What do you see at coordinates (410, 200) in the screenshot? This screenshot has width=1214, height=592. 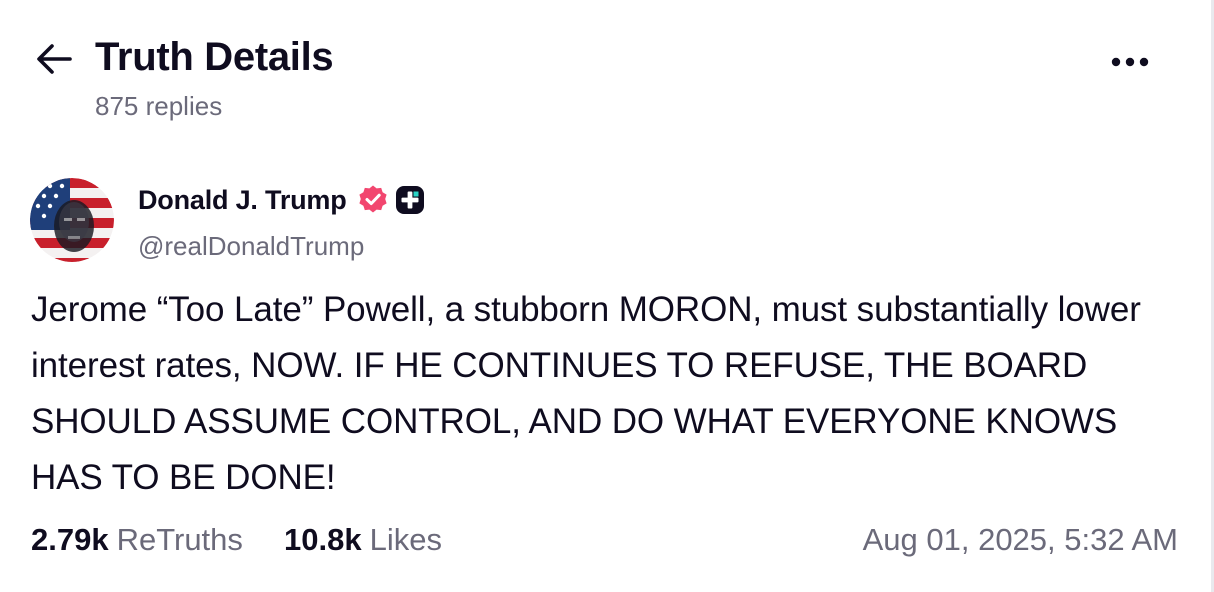 I see `plus-badge-icon` at bounding box center [410, 200].